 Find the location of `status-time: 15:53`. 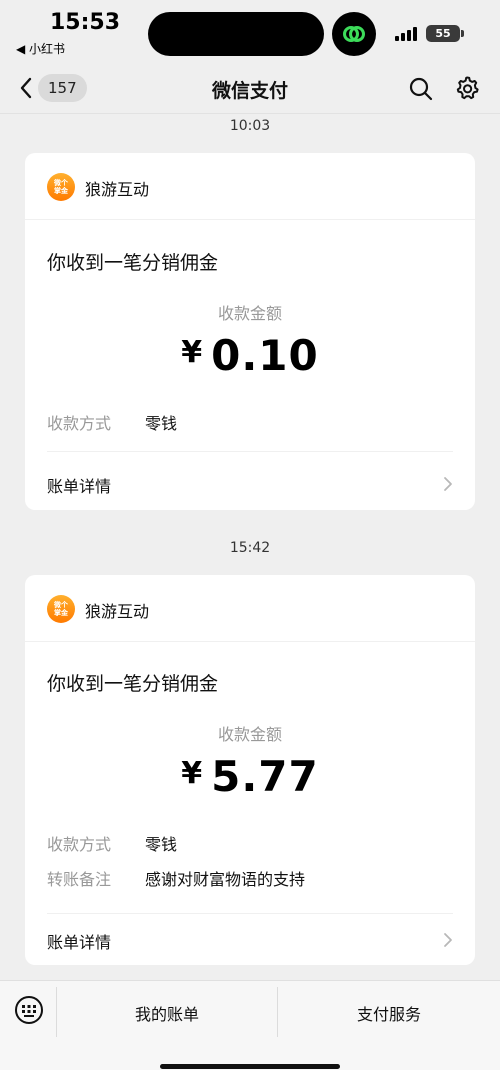

status-time: 15:53 is located at coordinates (85, 22).